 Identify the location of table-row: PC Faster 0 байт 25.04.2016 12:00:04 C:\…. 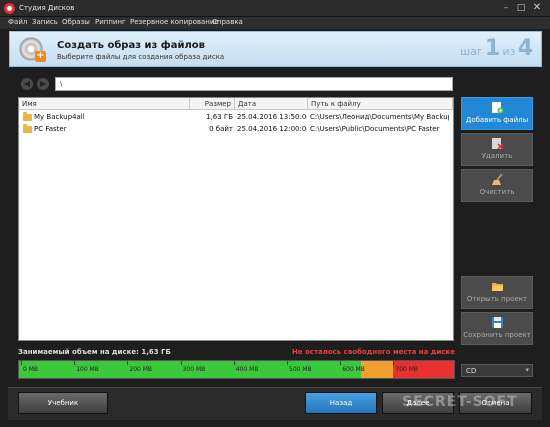
(236, 129).